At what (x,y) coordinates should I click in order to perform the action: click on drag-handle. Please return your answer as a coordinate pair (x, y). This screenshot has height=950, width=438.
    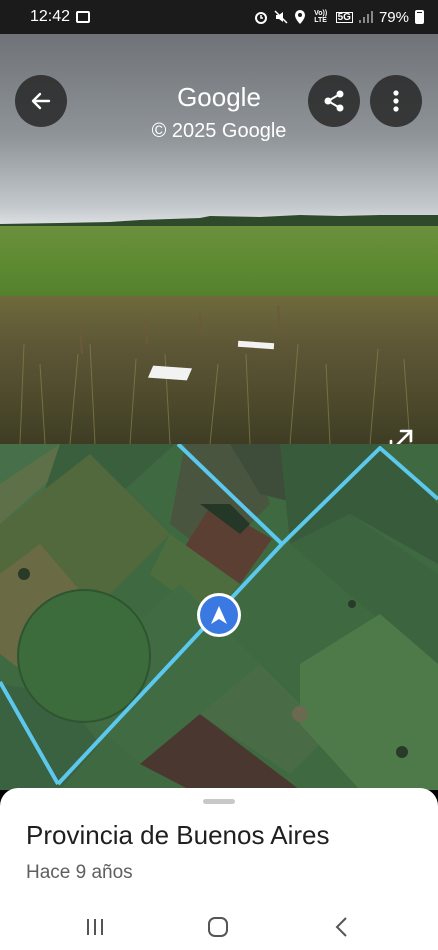
    Looking at the image, I should click on (219, 801).